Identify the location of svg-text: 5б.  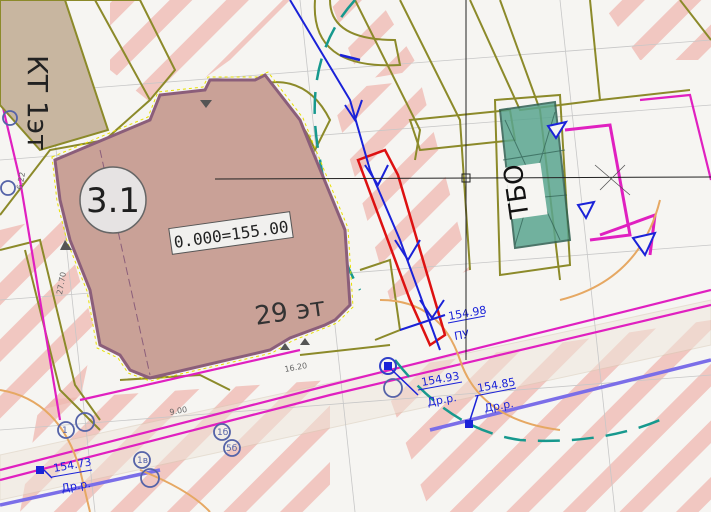
(232, 449).